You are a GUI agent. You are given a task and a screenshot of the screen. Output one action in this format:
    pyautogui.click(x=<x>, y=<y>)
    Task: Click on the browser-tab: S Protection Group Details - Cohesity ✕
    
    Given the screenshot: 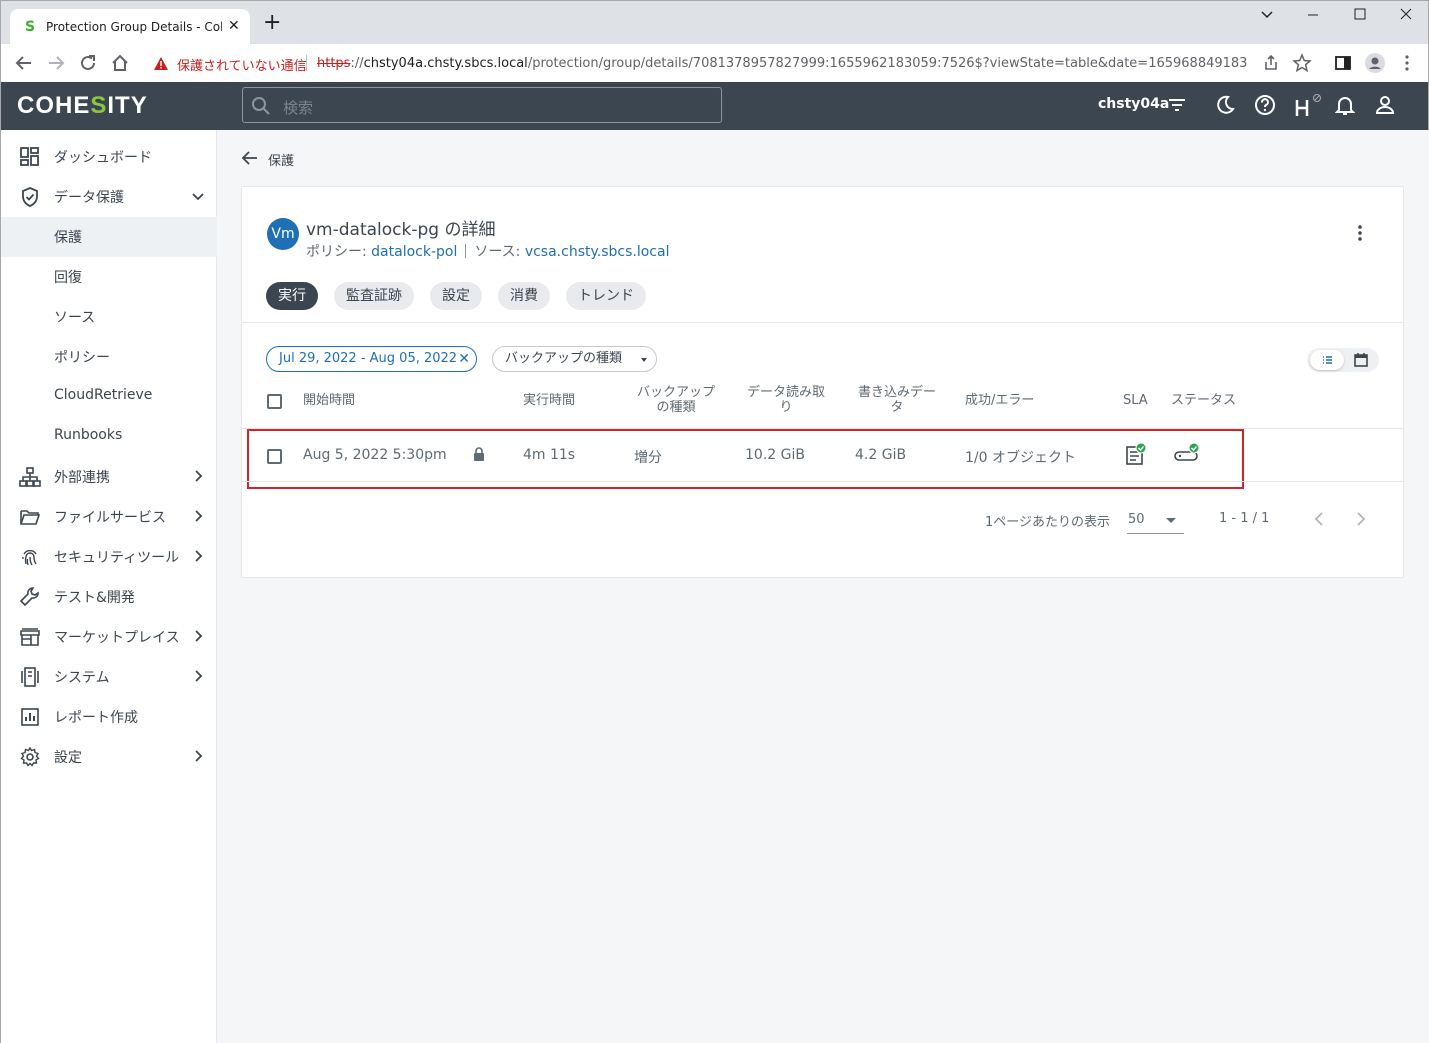 What is the action you would take?
    pyautogui.click(x=130, y=27)
    